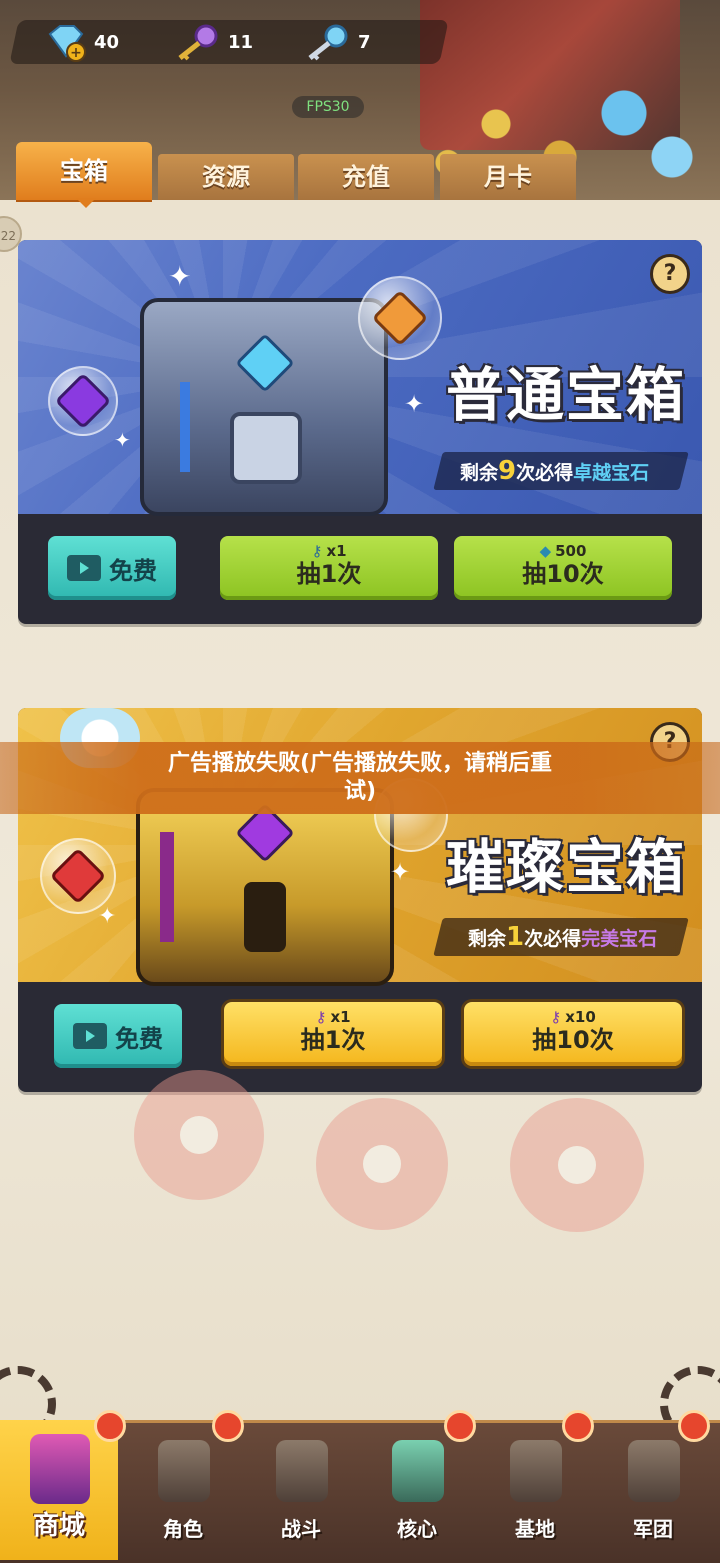  Describe the element at coordinates (317, 551) in the screenshot. I see `blue-key-icon: ⚷` at that location.